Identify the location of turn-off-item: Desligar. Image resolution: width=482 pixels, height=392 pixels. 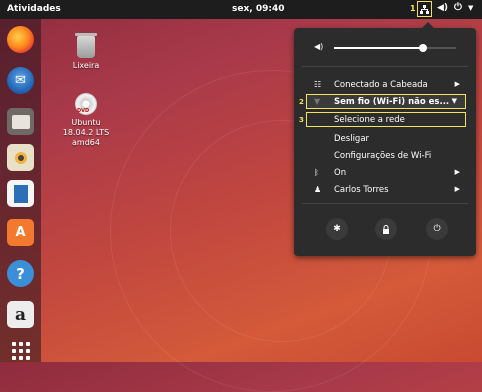
(385, 139).